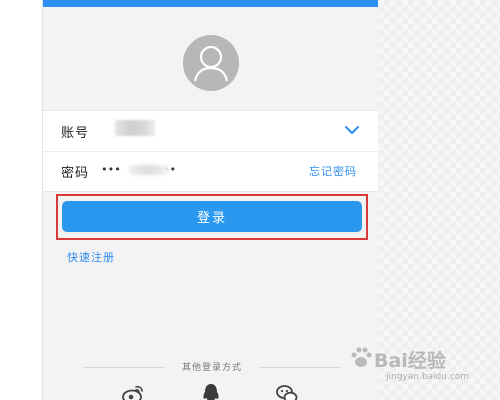 The width and height of the screenshot is (500, 400). What do you see at coordinates (75, 133) in the screenshot?
I see `account-label: 账号` at bounding box center [75, 133].